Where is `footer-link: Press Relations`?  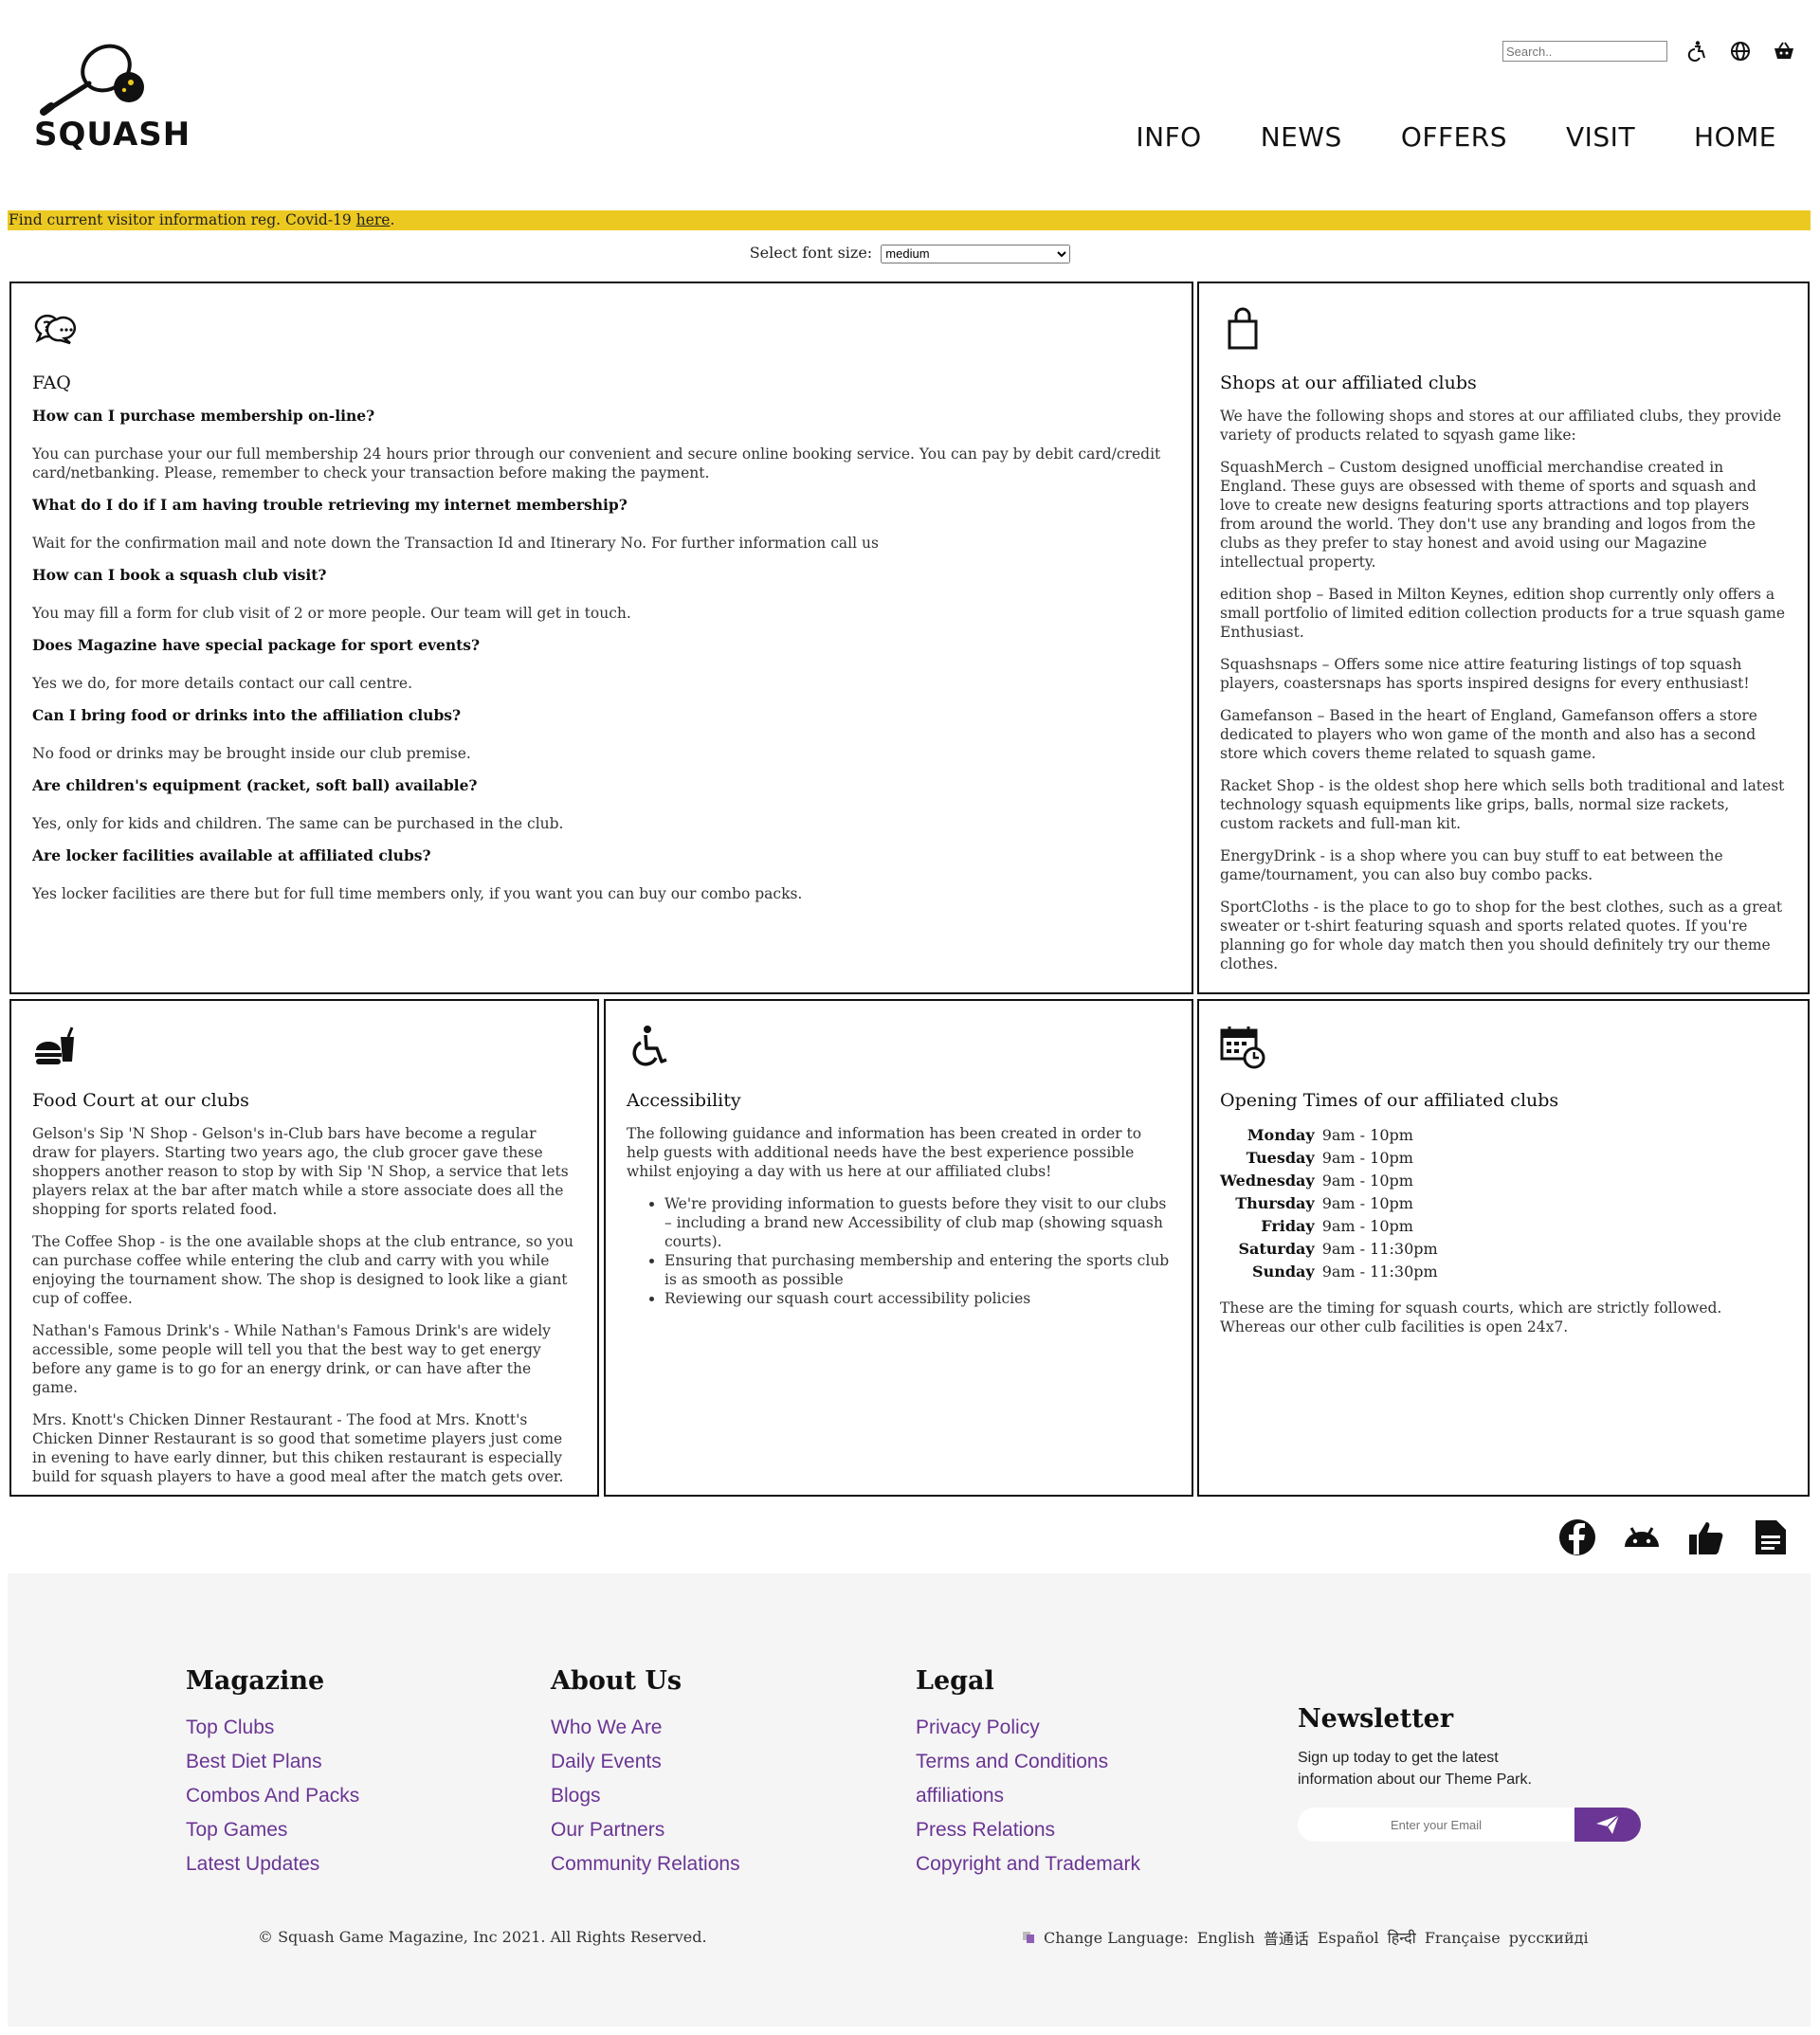 footer-link: Press Relations is located at coordinates (1028, 1830).